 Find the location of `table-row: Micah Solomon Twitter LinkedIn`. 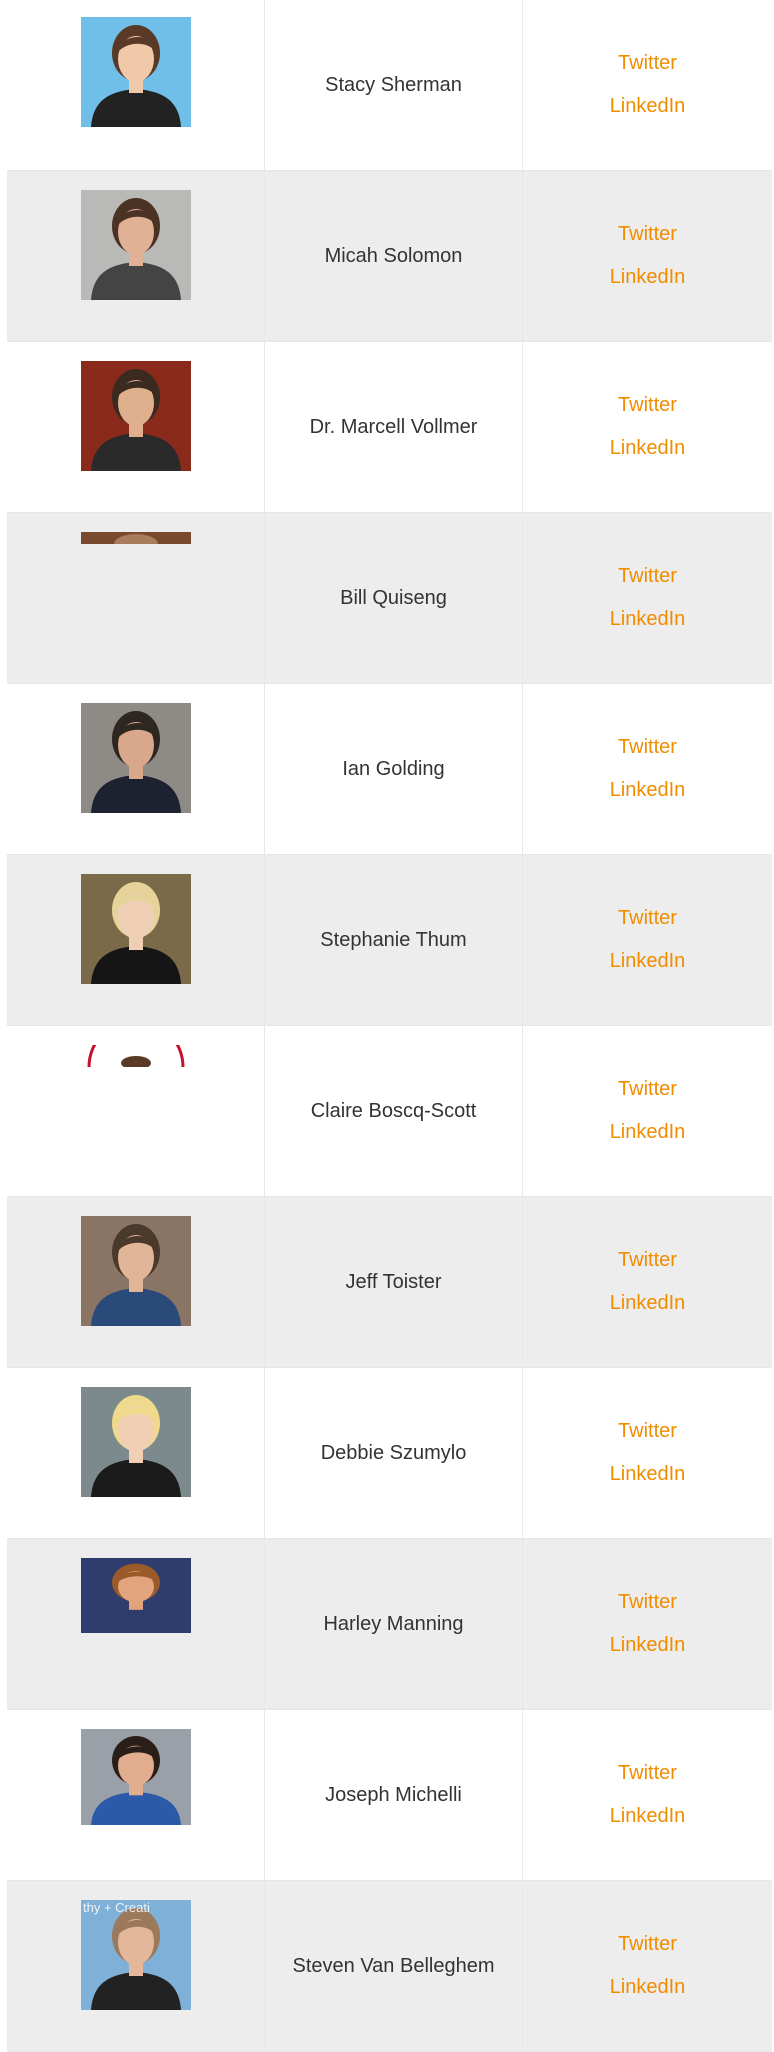

table-row: Micah Solomon Twitter LinkedIn is located at coordinates (389, 256).